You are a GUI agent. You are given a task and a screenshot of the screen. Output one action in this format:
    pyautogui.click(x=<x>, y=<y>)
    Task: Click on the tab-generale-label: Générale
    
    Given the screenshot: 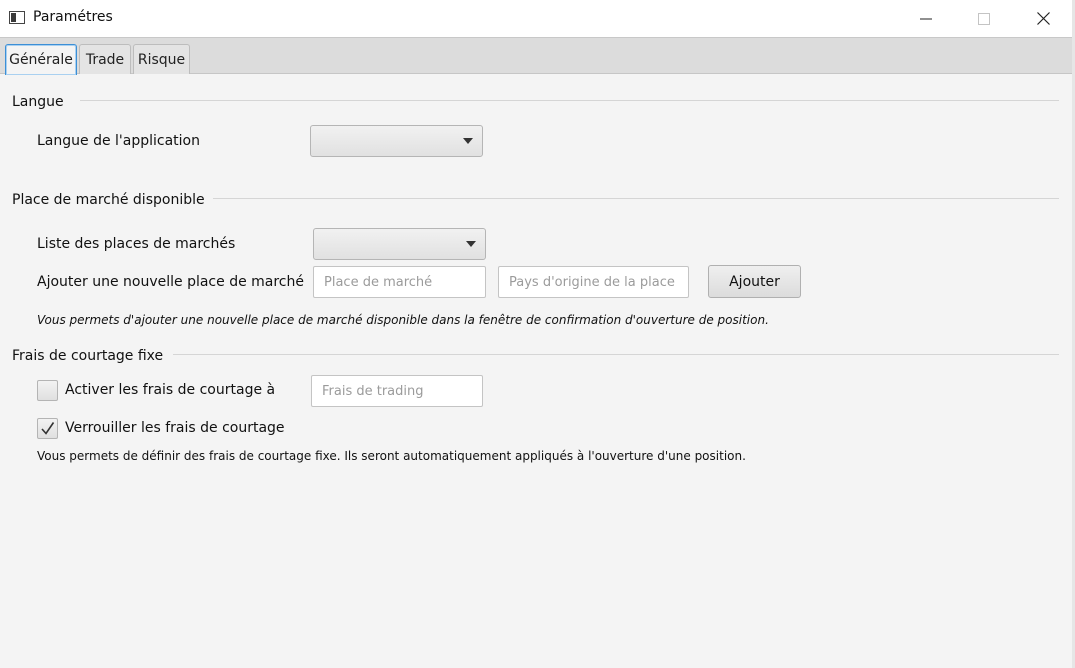 What is the action you would take?
    pyautogui.click(x=41, y=60)
    